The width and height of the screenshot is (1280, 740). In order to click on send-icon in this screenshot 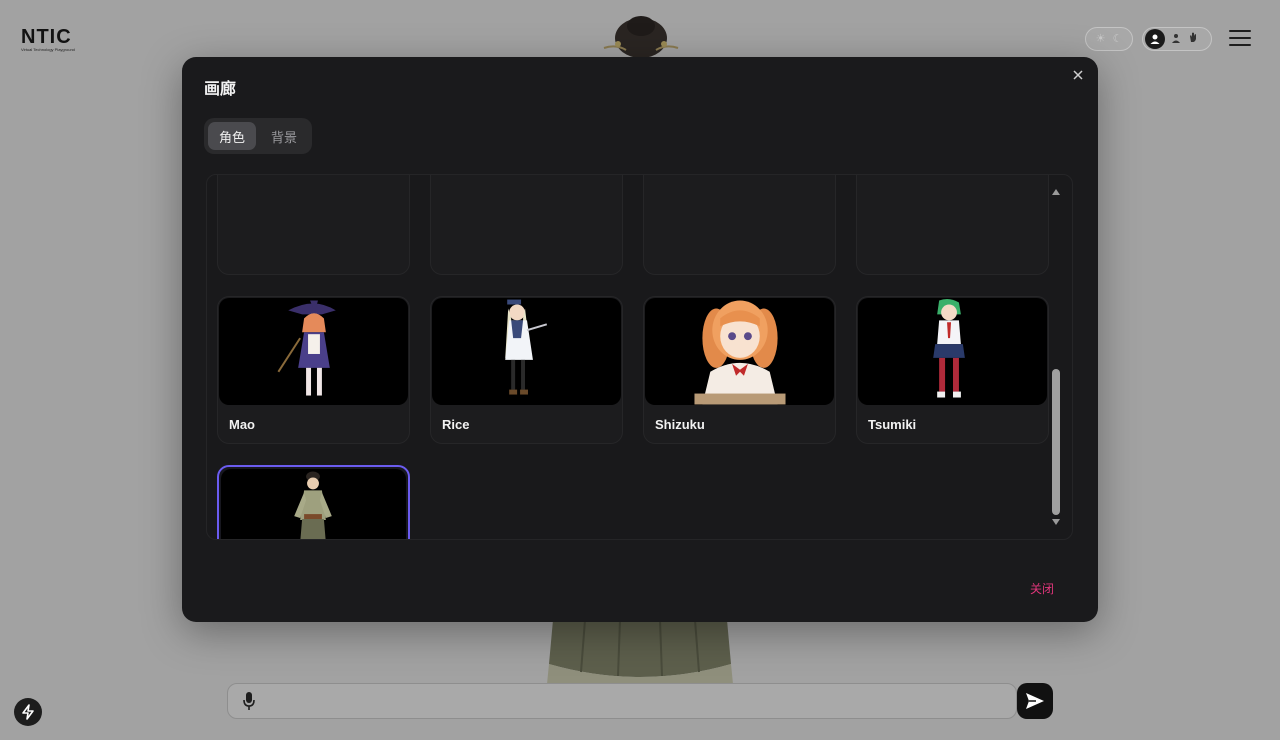, I will do `click(1035, 701)`.